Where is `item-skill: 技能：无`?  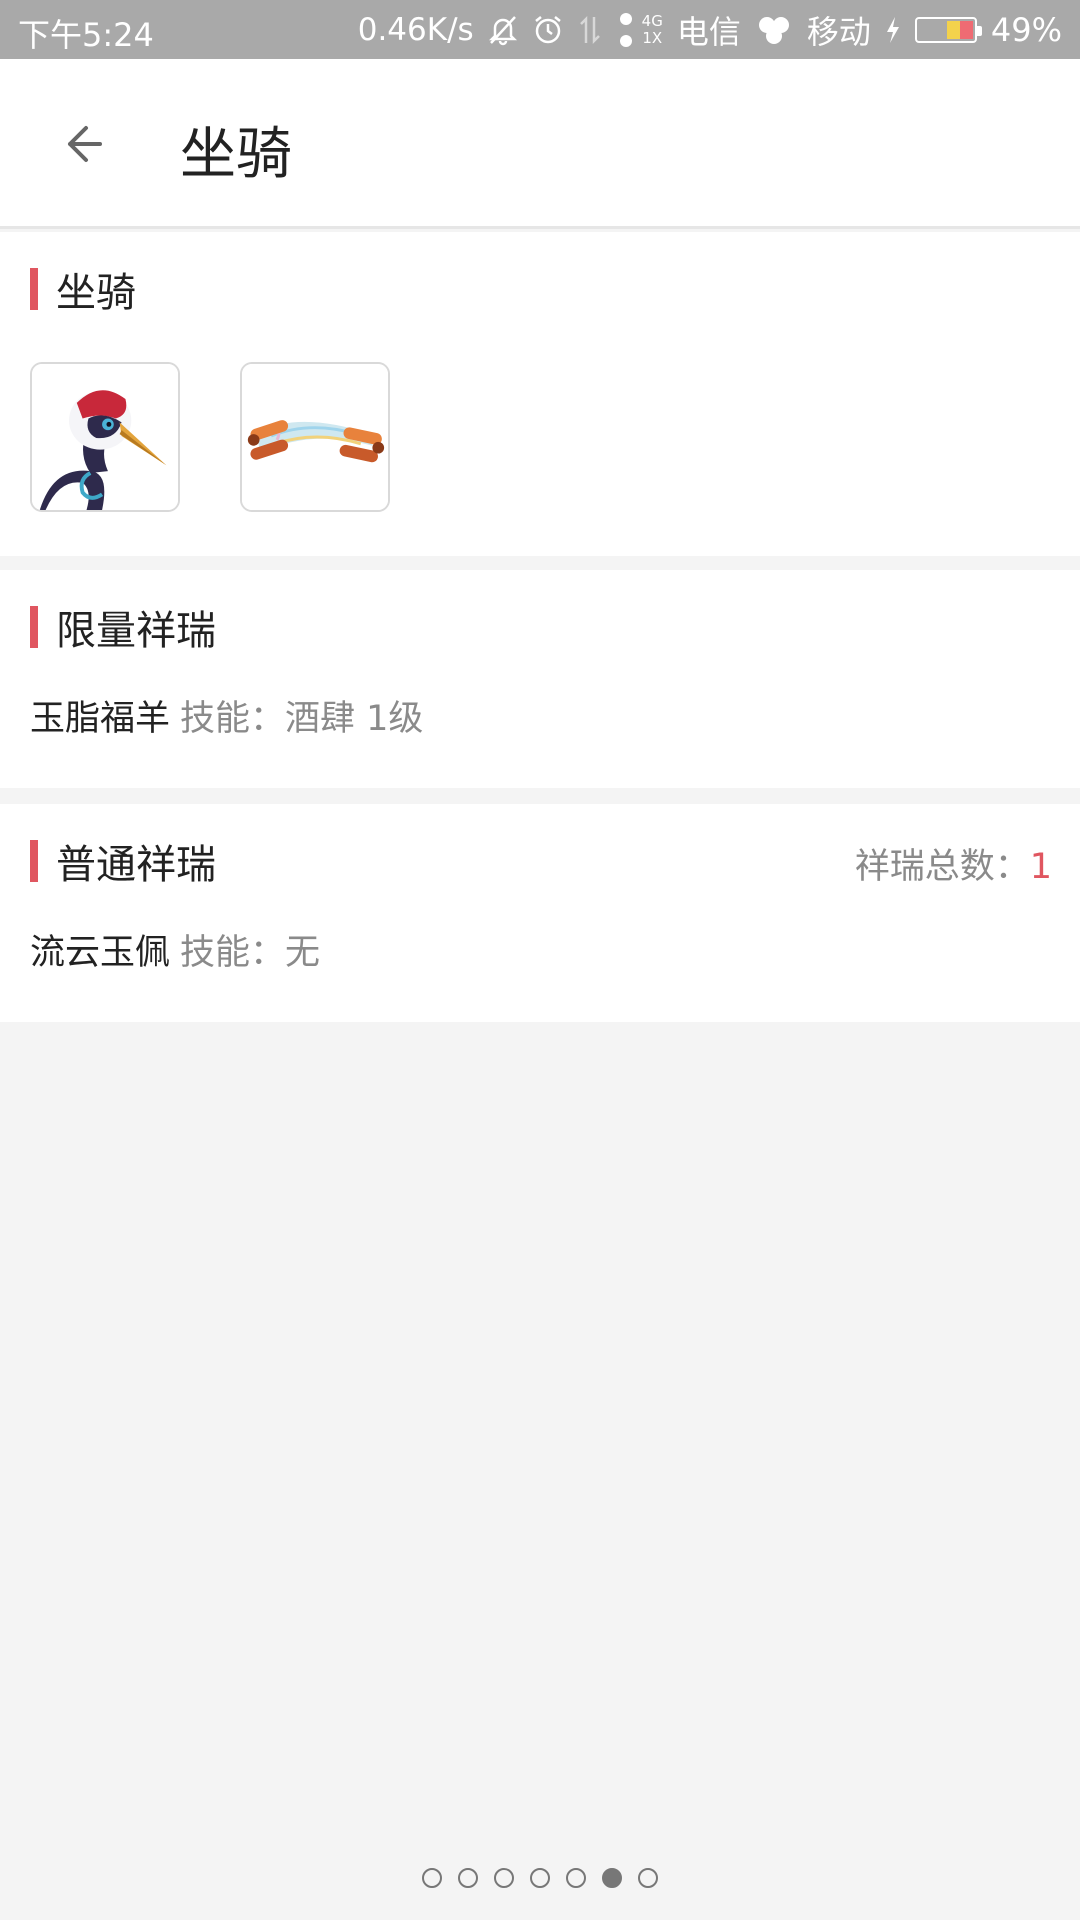
item-skill: 技能：无 is located at coordinates (250, 953).